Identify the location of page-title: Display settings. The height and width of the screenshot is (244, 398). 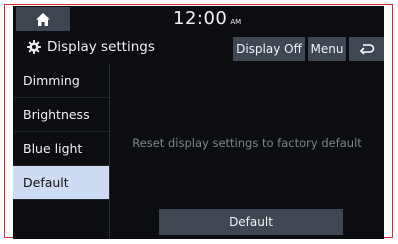
(91, 47).